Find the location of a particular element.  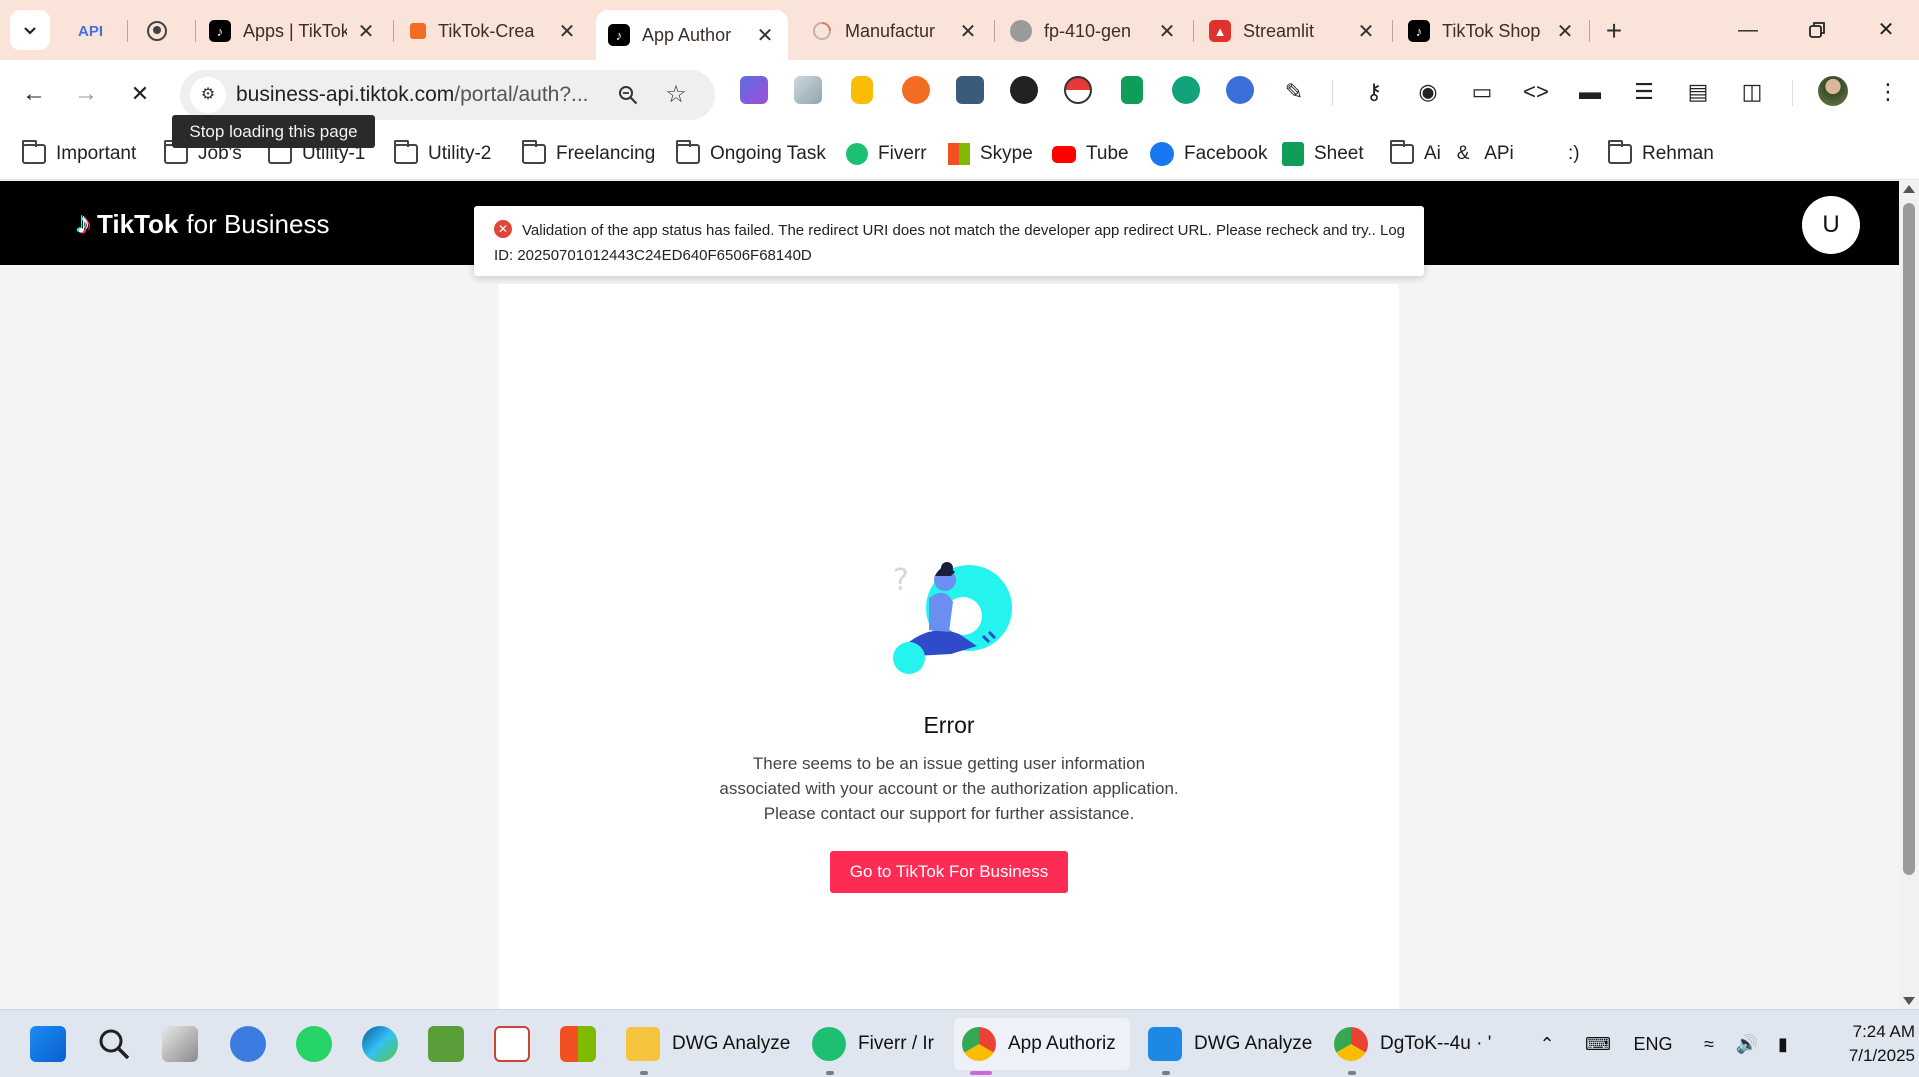

whatsapp-icon is located at coordinates (314, 1044).